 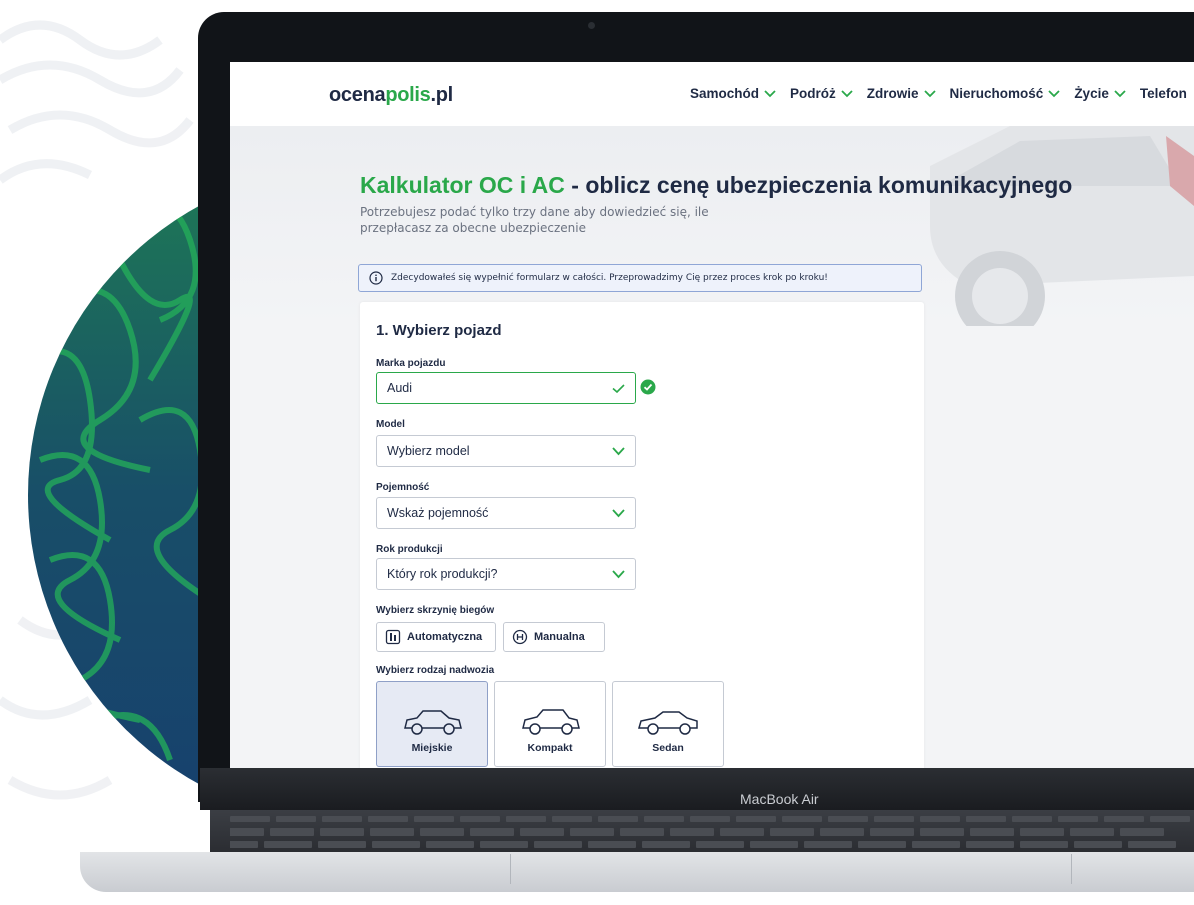 I want to click on body-type-city-label: Miejskie, so click(x=432, y=748).